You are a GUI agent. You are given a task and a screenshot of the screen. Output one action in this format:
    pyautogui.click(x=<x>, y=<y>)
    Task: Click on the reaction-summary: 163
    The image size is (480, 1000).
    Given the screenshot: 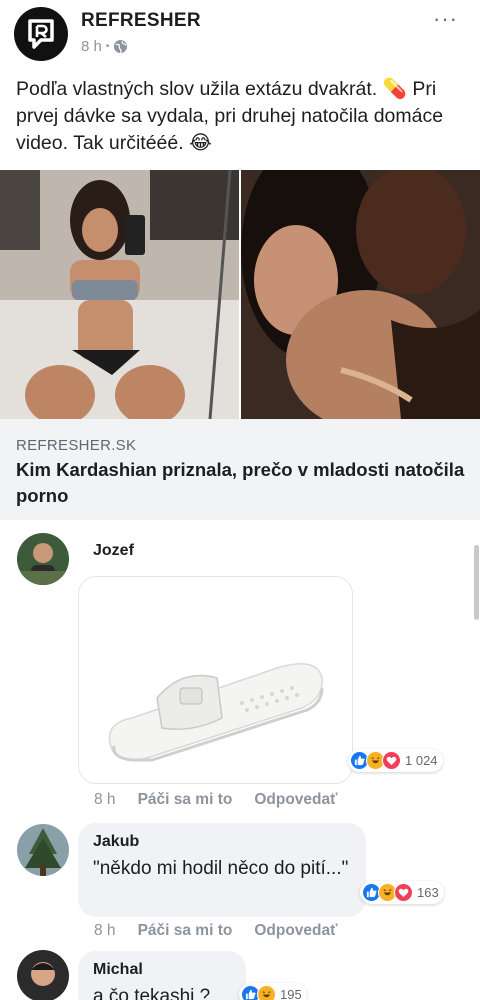 What is the action you would take?
    pyautogui.click(x=402, y=892)
    